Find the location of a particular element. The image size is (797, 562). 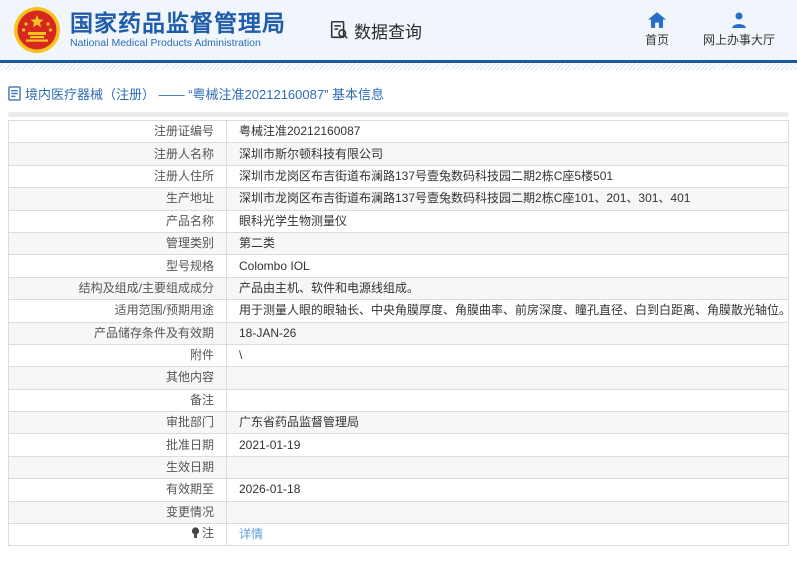

table-row: 注 详情 is located at coordinates (398, 535).